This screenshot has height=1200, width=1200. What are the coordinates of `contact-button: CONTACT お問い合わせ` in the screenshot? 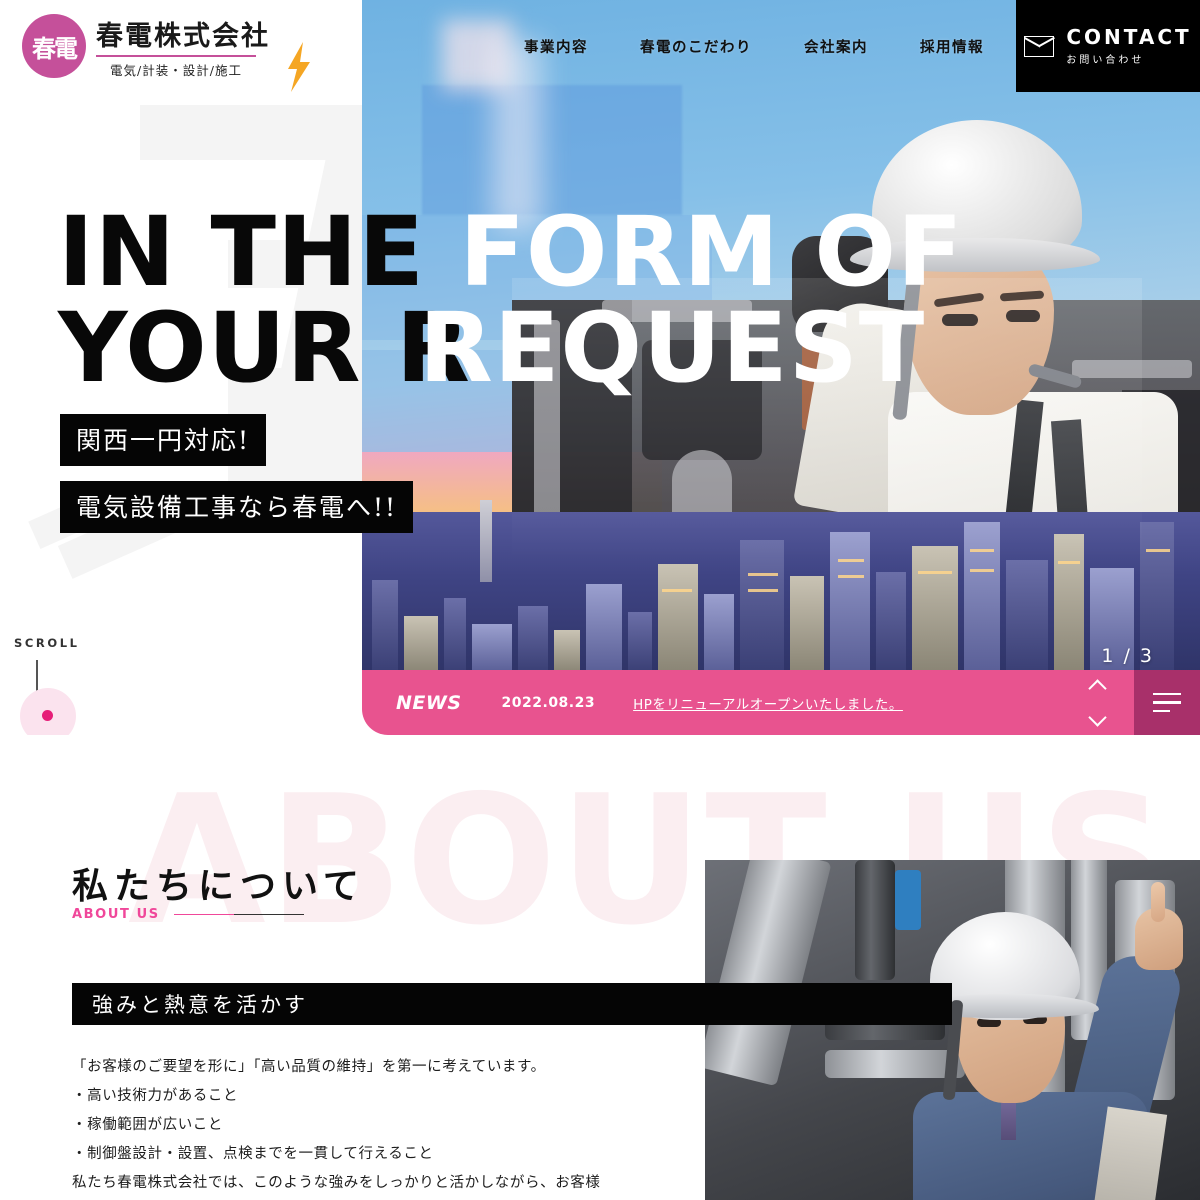 It's located at (1108, 46).